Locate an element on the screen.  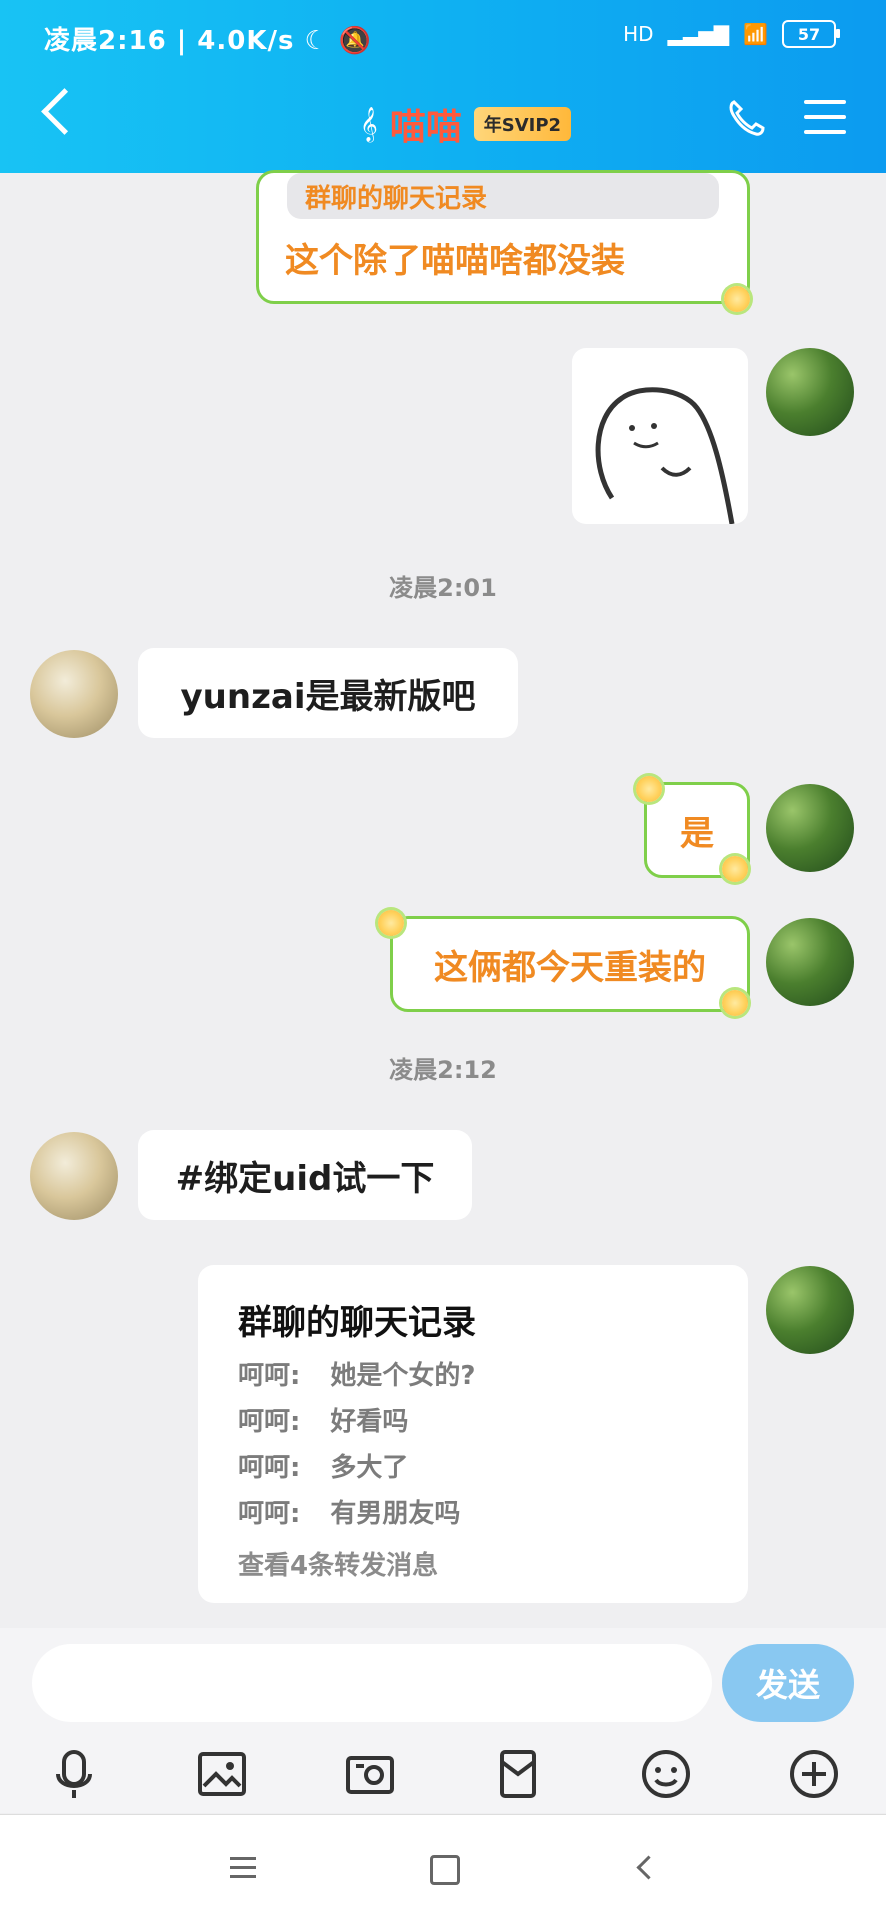
status-time: 凌晨2:16 is located at coordinates (105, 41).